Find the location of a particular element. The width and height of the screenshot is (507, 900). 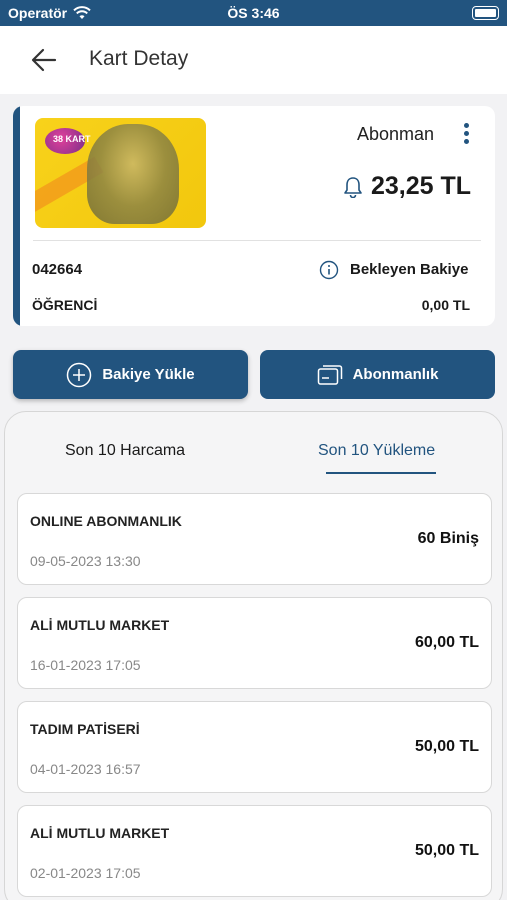

card-image: 38 KART is located at coordinates (120, 173).